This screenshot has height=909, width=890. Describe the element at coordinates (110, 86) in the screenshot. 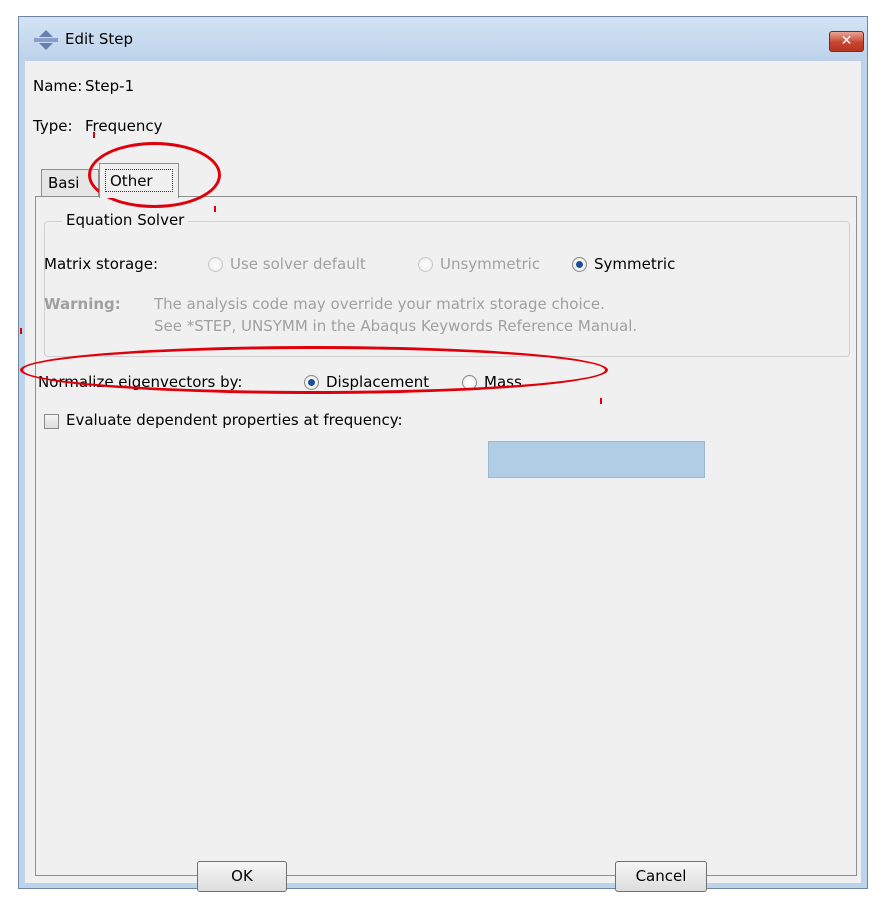

I see `name-value: Step-1` at that location.